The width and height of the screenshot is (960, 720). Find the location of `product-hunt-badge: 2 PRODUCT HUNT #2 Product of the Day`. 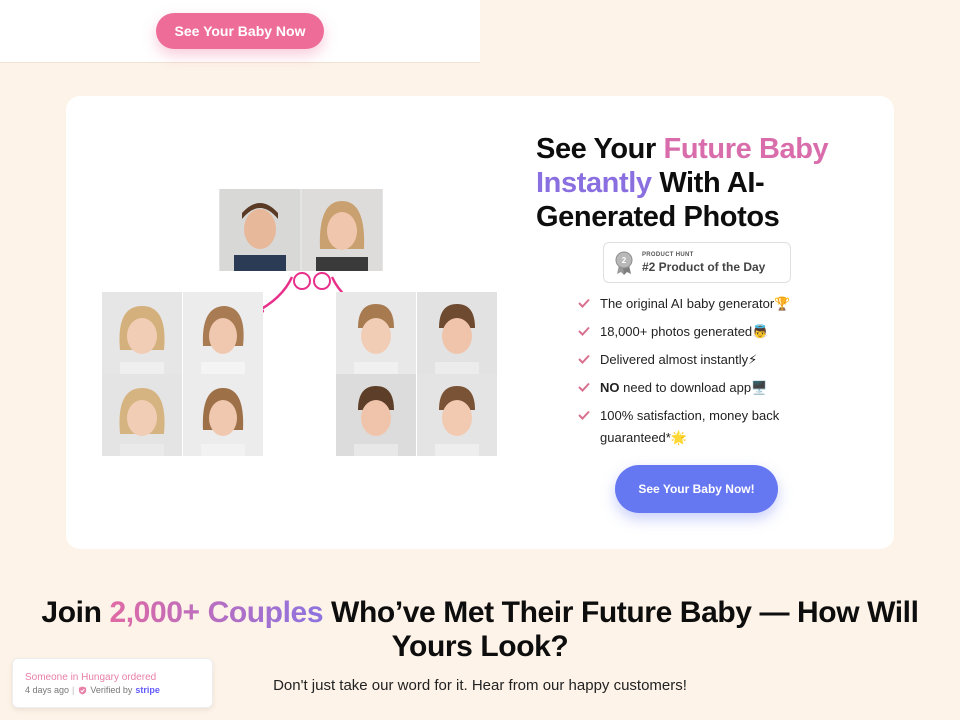

product-hunt-badge: 2 PRODUCT HUNT #2 Product of the Day is located at coordinates (697, 262).